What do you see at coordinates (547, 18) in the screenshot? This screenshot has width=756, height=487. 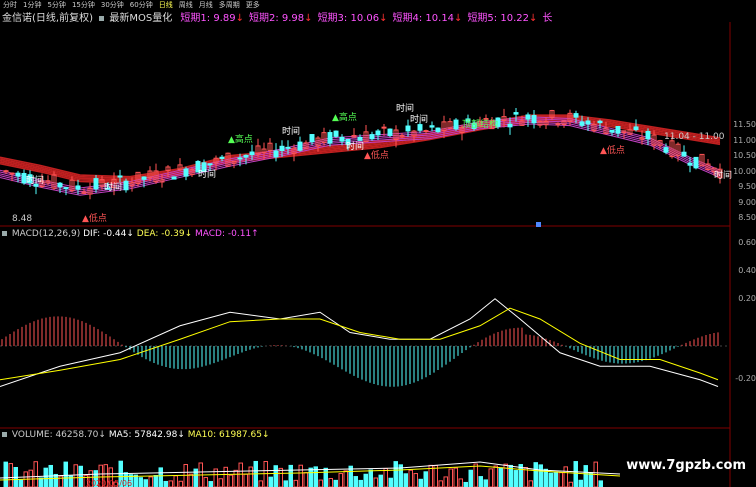 I see `ma-value-6: 长` at bounding box center [547, 18].